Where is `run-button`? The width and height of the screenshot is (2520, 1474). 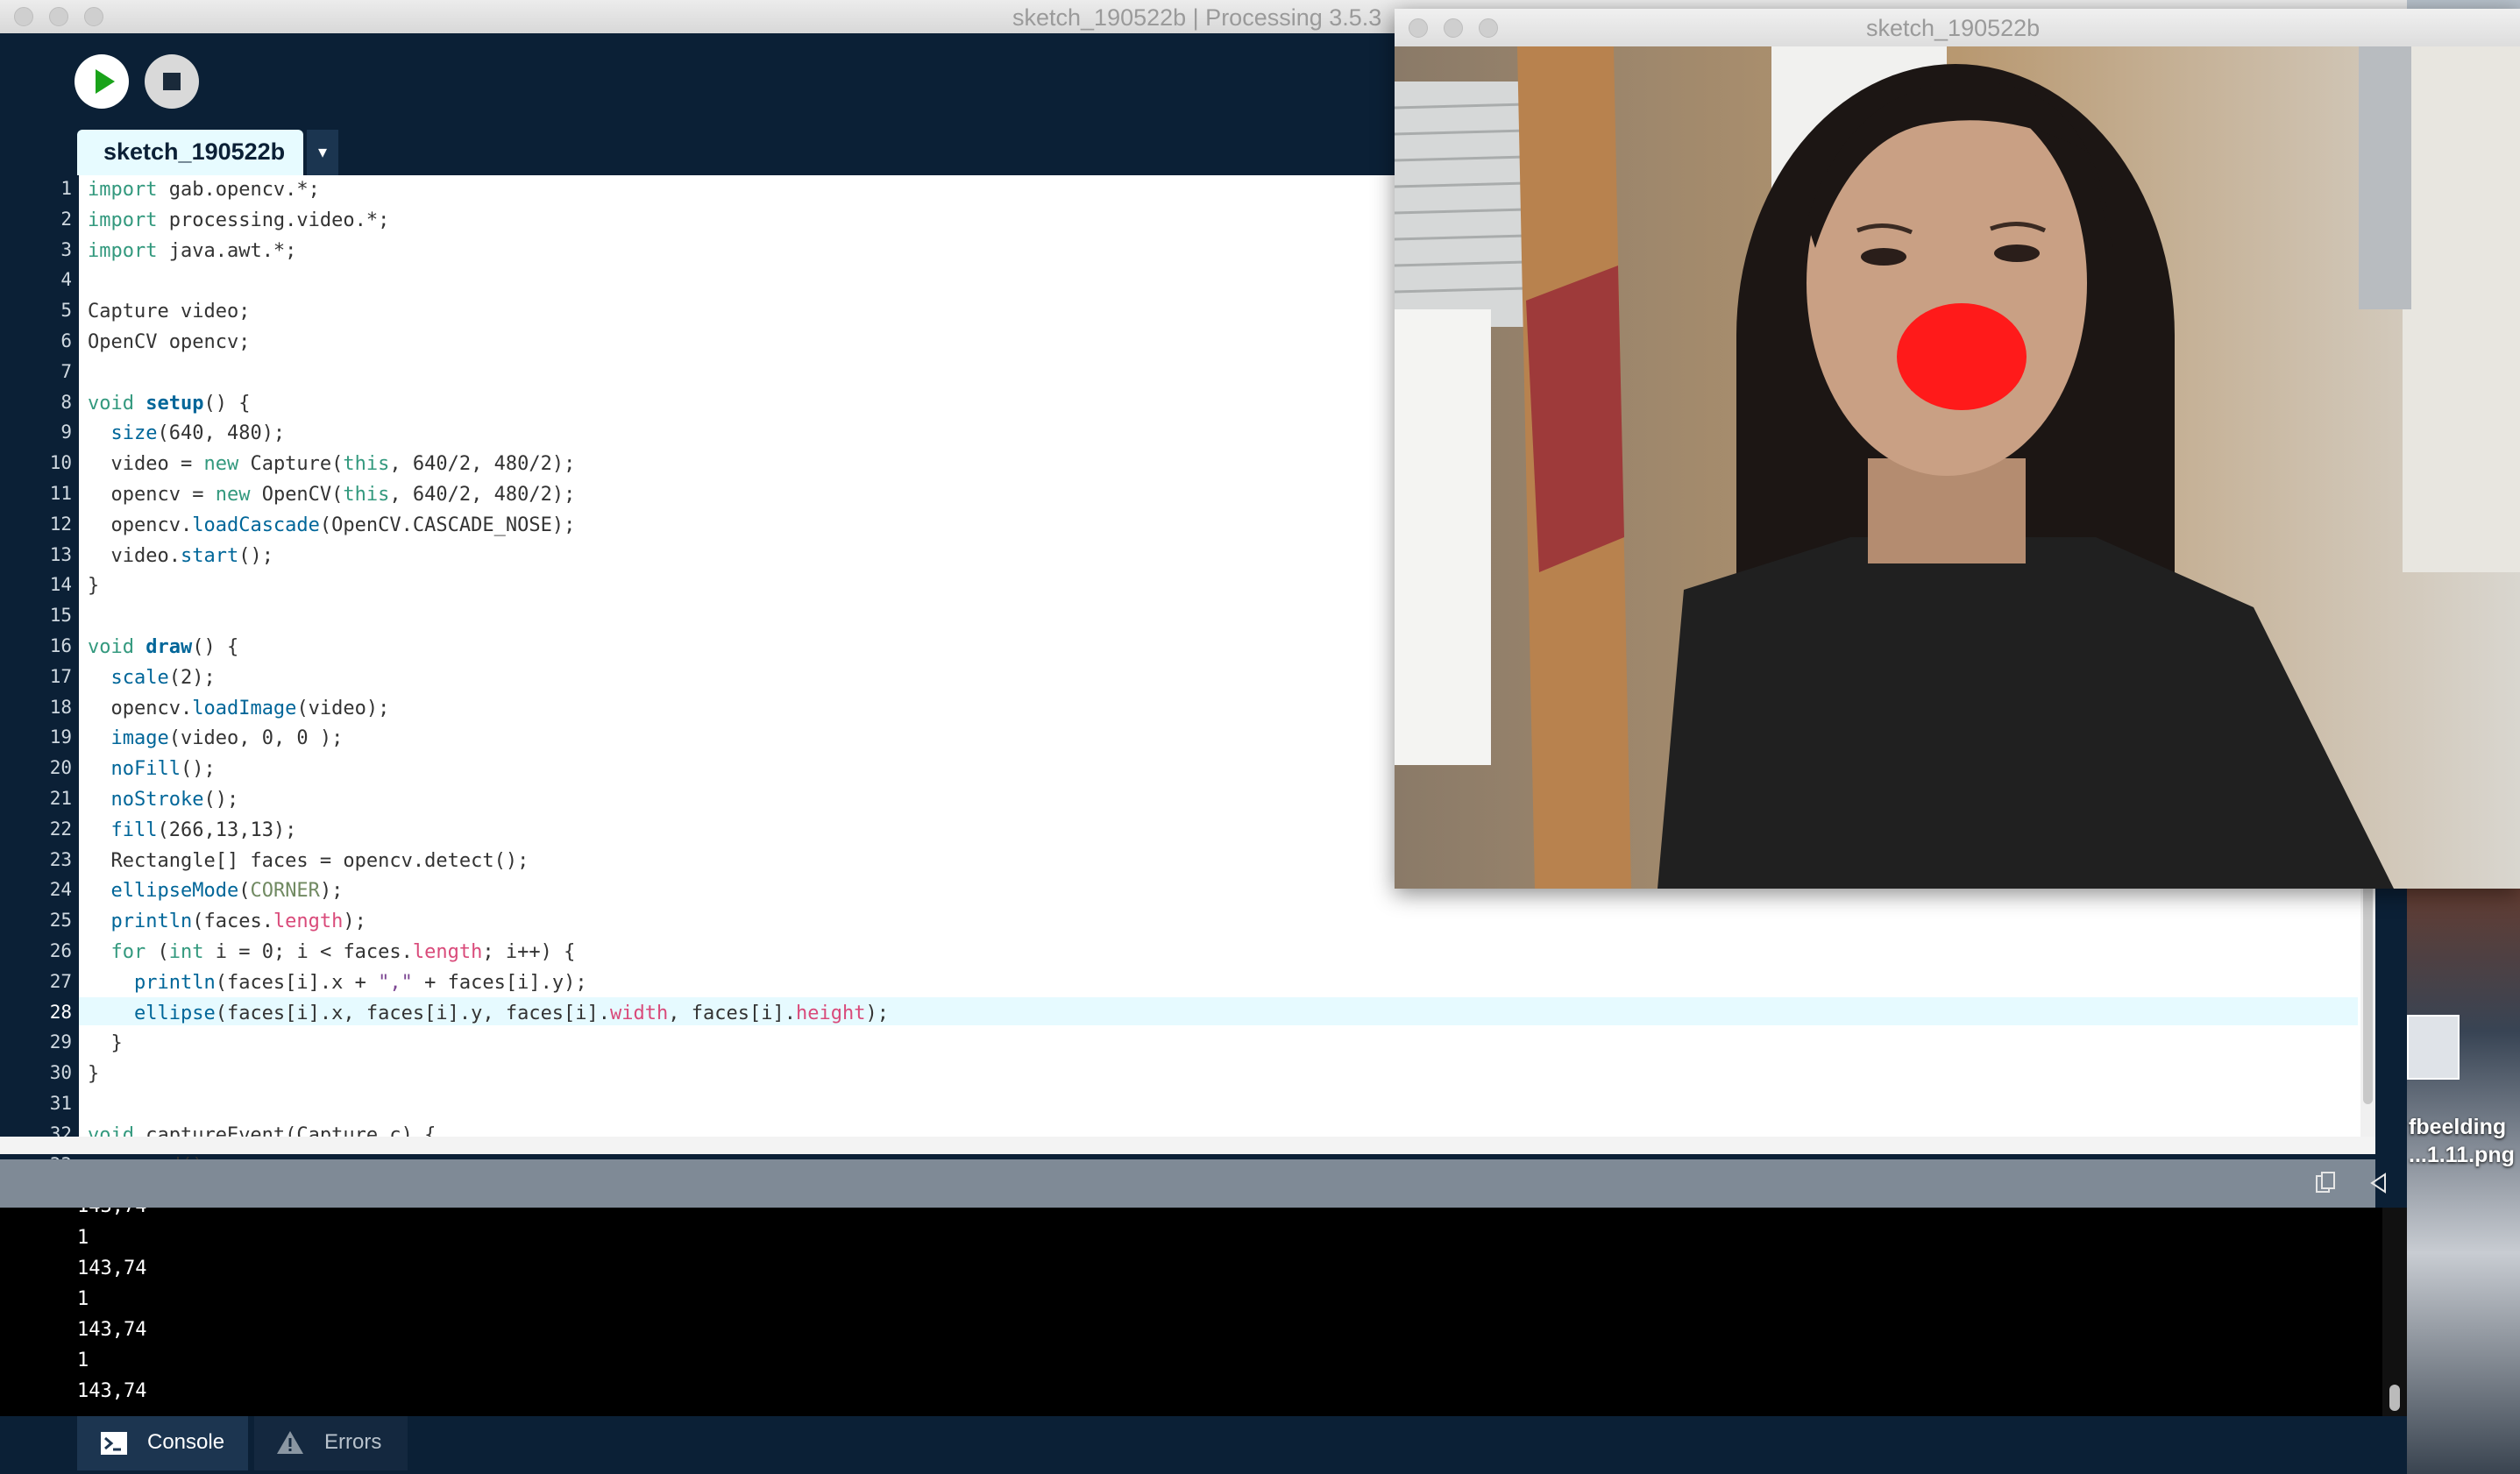 run-button is located at coordinates (102, 81).